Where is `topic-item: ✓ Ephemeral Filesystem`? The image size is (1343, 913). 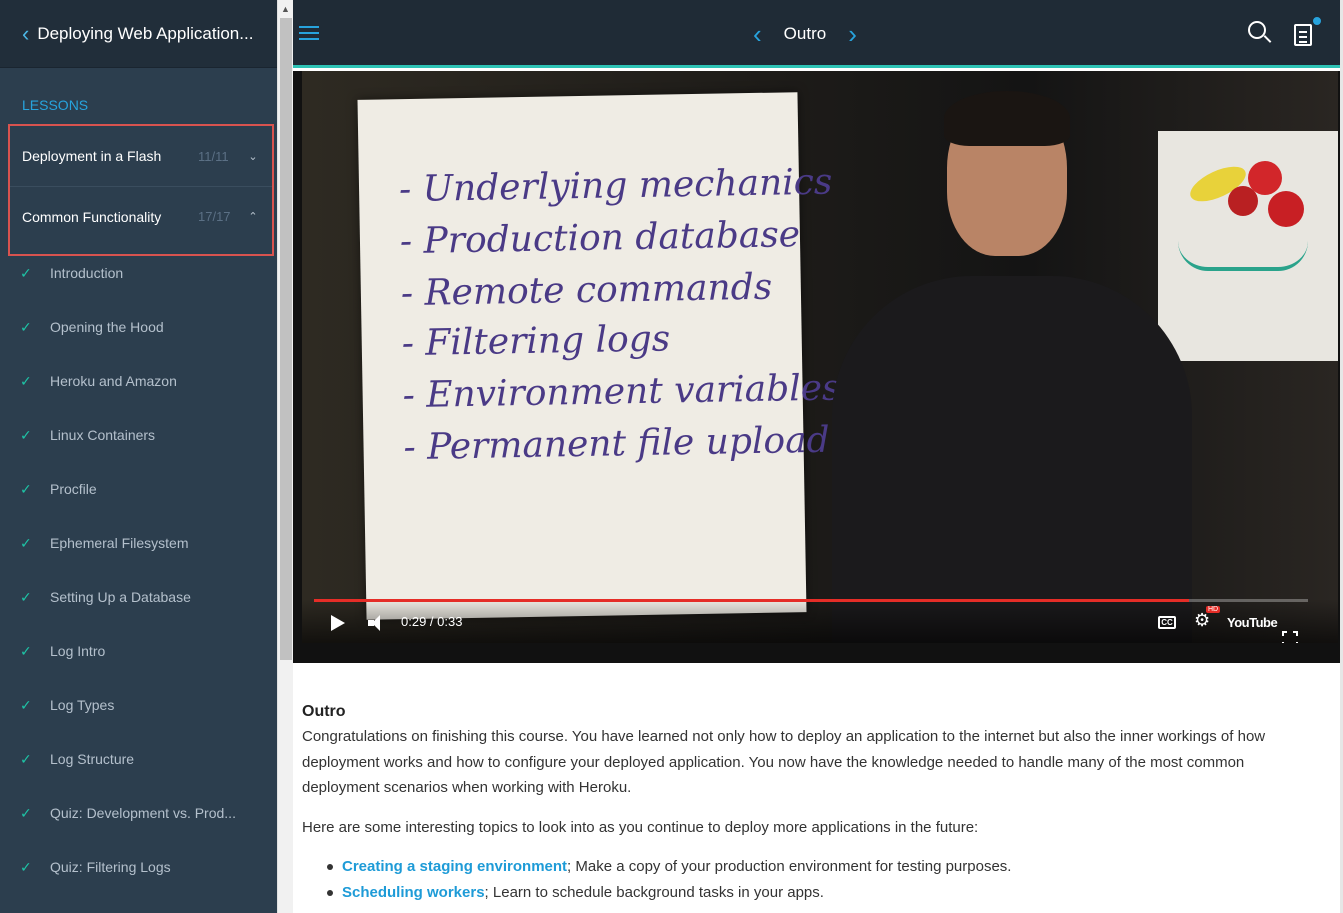
topic-item: ✓ Ephemeral Filesystem is located at coordinates (138, 543).